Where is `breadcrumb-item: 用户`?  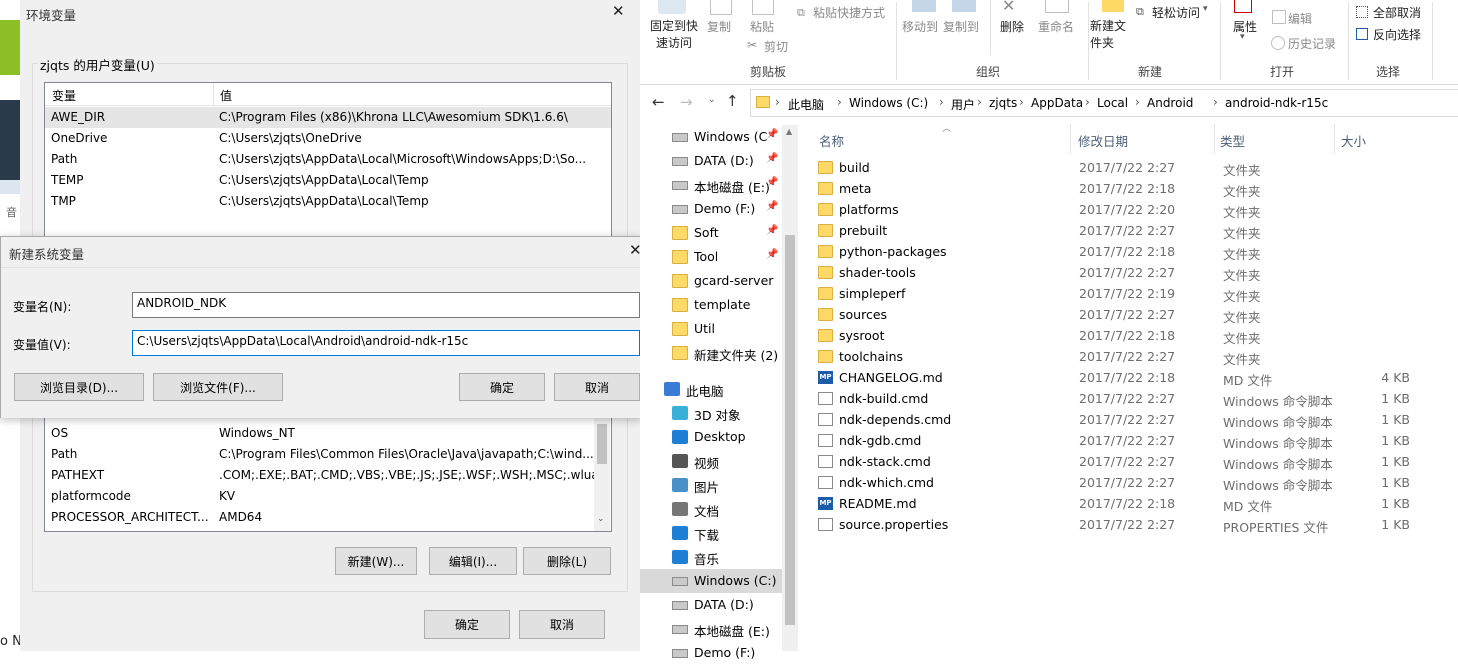
breadcrumb-item: 用户 is located at coordinates (963, 104).